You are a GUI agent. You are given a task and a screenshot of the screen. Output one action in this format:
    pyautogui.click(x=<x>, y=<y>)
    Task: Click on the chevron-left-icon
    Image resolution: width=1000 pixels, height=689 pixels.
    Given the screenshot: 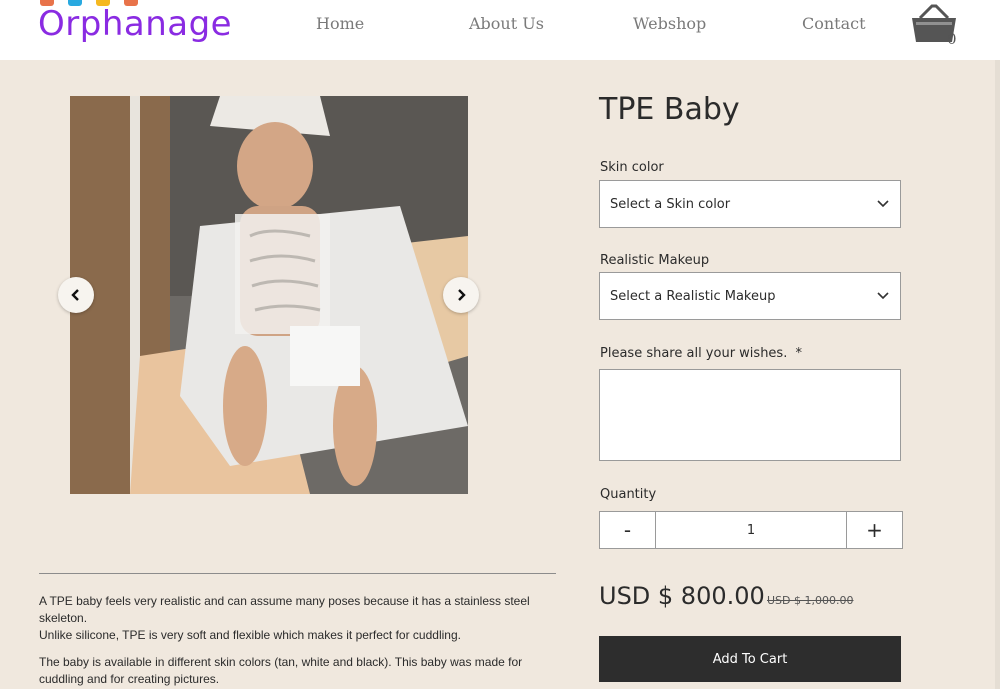 What is the action you would take?
    pyautogui.click(x=75, y=295)
    